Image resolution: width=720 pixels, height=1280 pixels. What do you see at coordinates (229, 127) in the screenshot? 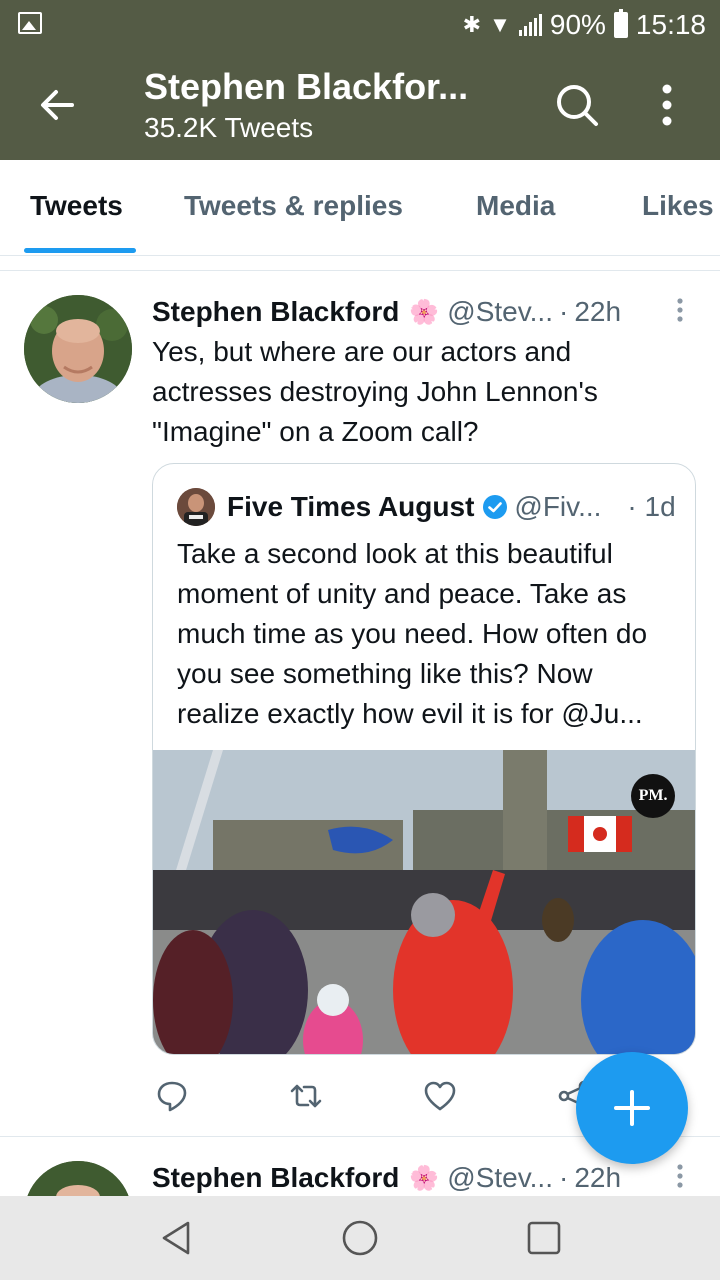
I see `tweet-count: 35.2K Tweets` at bounding box center [229, 127].